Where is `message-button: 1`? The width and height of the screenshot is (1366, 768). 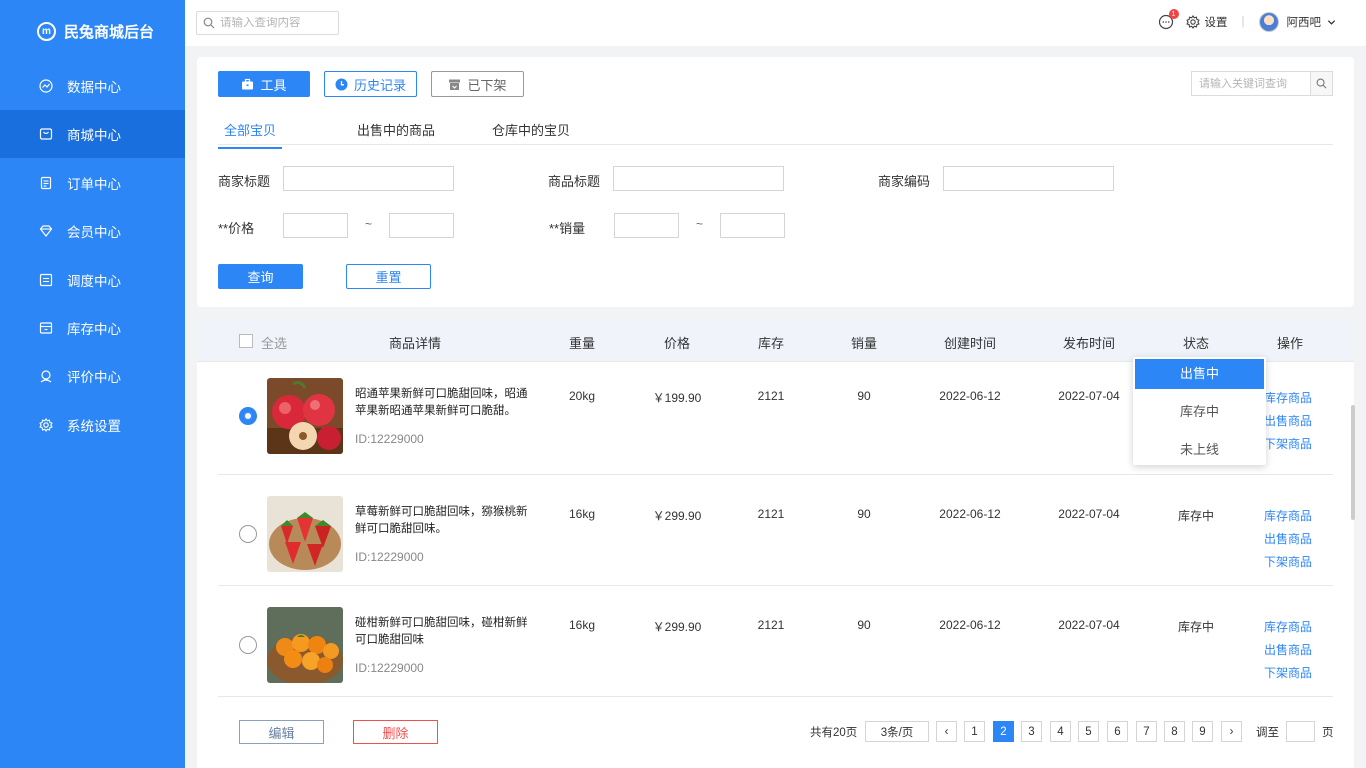
message-button: 1 is located at coordinates (1168, 19).